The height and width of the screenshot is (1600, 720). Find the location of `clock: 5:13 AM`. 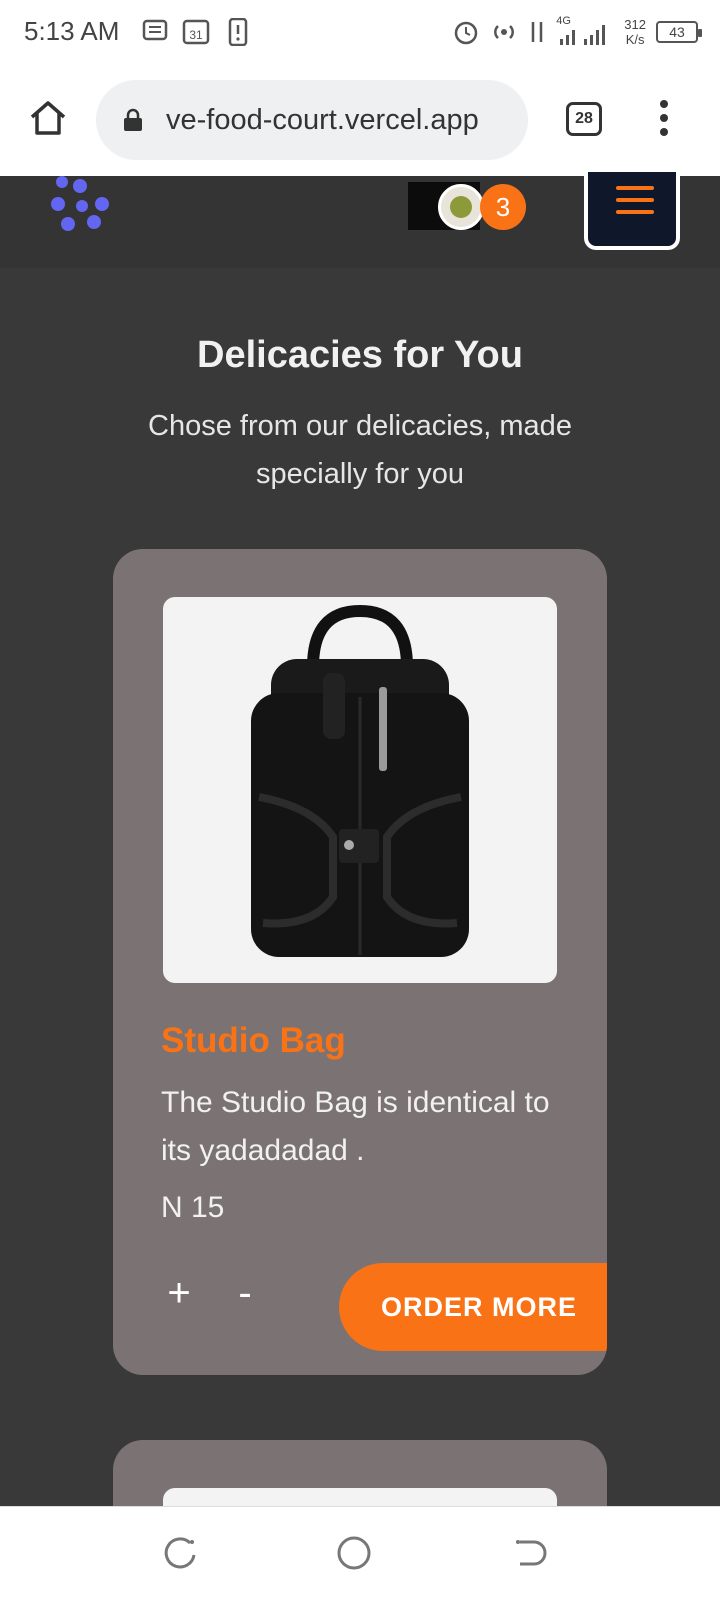

clock: 5:13 AM is located at coordinates (72, 31).